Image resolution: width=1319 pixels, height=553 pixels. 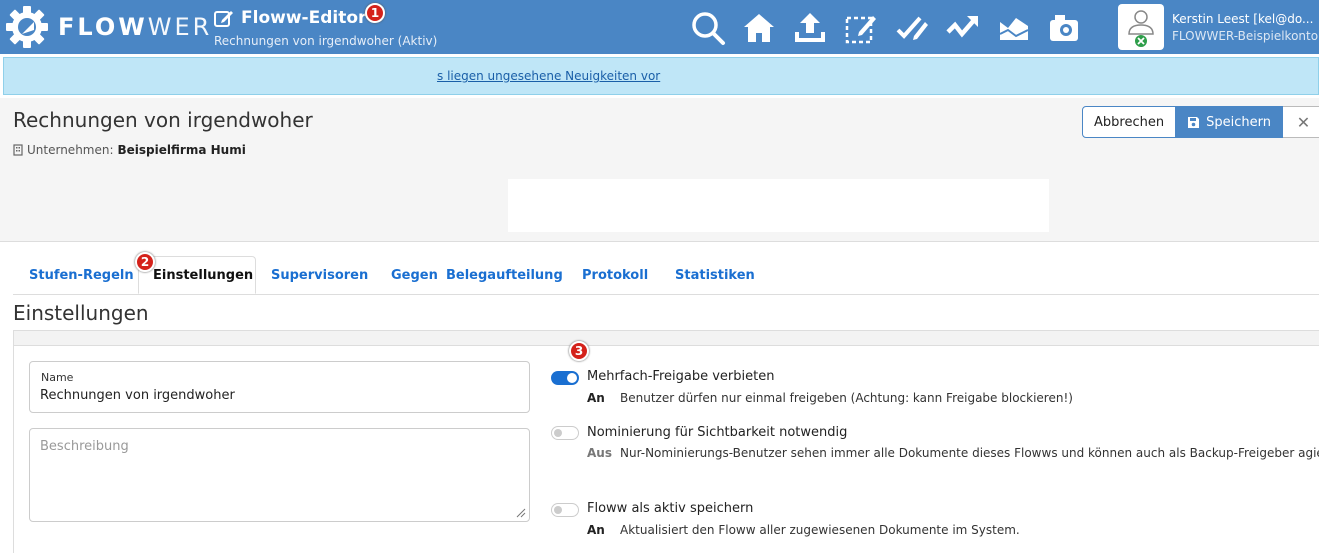 What do you see at coordinates (661, 76) in the screenshot?
I see `news-bar: s liegen ungesehene Neuigkeiten vor` at bounding box center [661, 76].